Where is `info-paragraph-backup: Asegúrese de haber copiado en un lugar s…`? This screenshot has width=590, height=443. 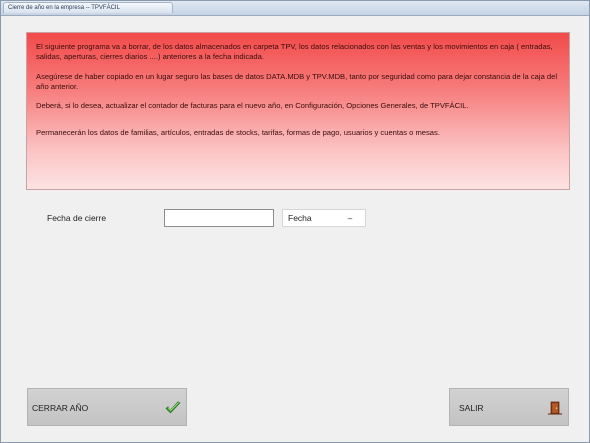 info-paragraph-backup: Asegúrese de haber copiado en un lugar s… is located at coordinates (297, 81).